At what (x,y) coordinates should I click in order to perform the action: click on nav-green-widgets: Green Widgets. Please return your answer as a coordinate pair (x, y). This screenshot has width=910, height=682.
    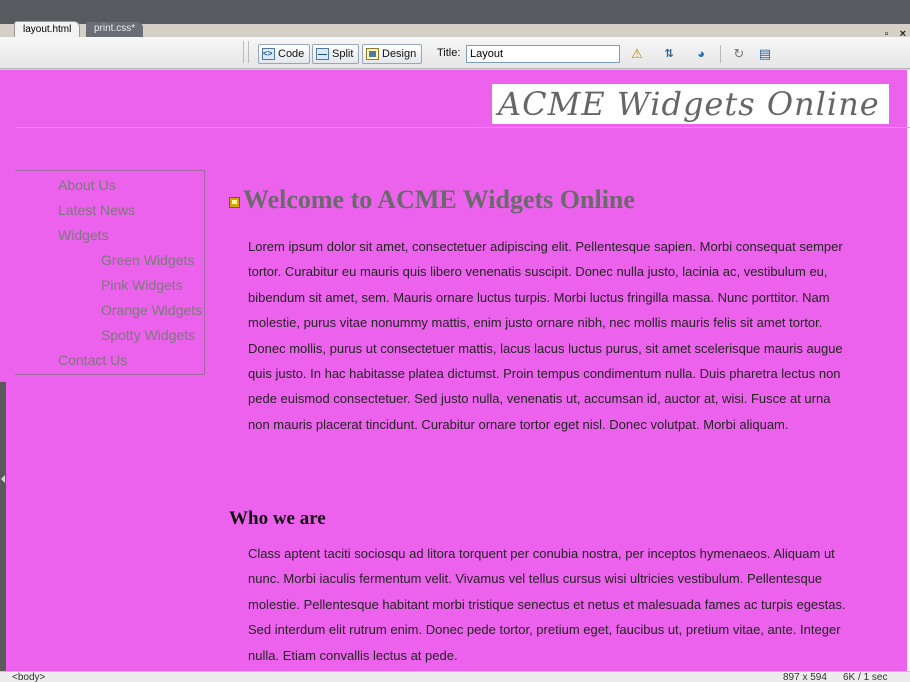
    Looking at the image, I should click on (147, 260).